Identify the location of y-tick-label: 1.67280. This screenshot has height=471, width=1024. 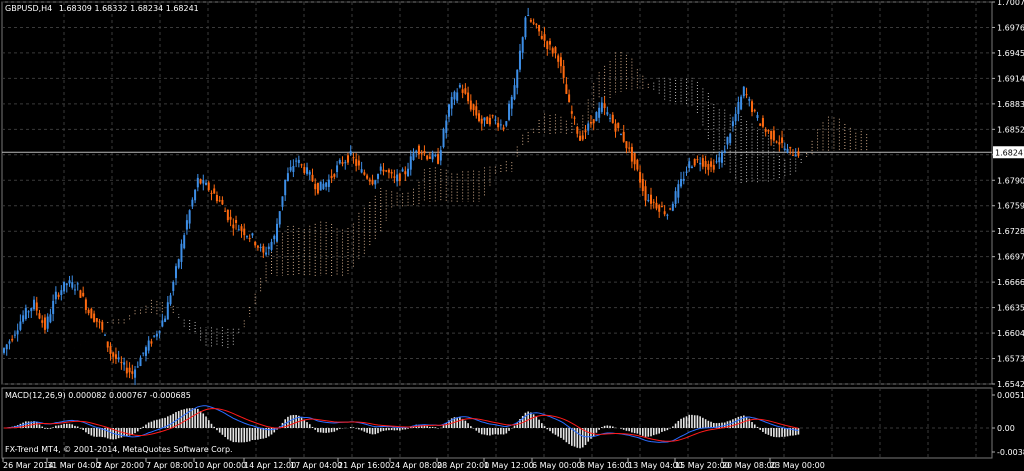
(1010, 231).